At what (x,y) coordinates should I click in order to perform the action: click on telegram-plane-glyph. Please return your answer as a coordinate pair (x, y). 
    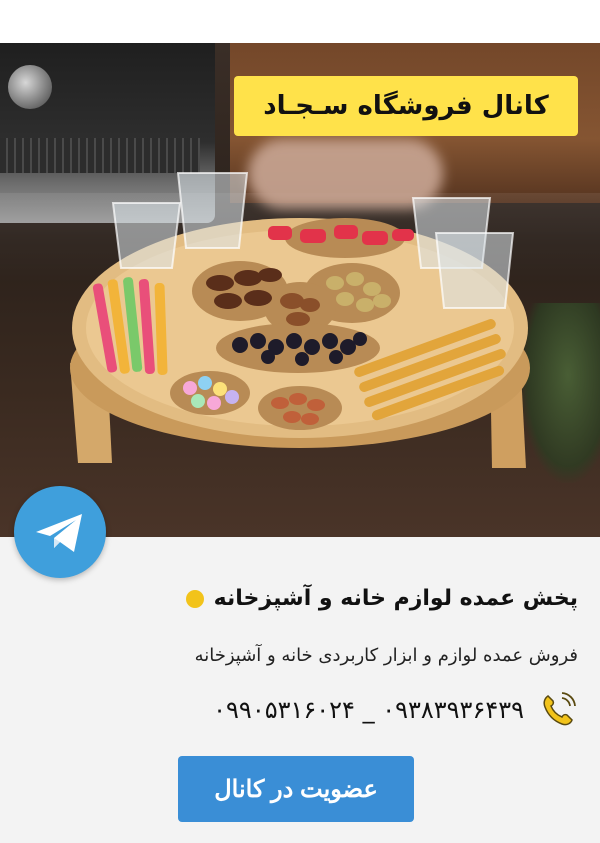
    Looking at the image, I should click on (59, 533).